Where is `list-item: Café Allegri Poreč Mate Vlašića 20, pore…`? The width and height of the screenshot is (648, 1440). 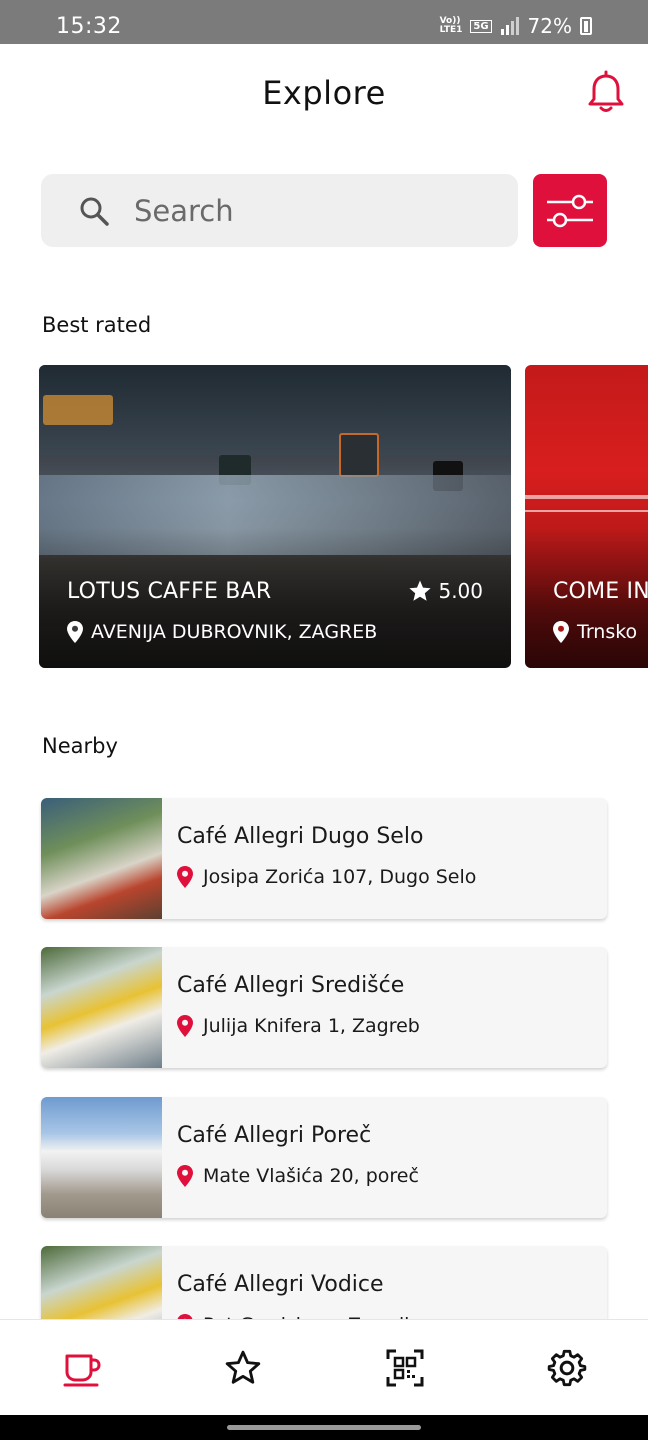
list-item: Café Allegri Poreč Mate Vlašića 20, pore… is located at coordinates (324, 1157).